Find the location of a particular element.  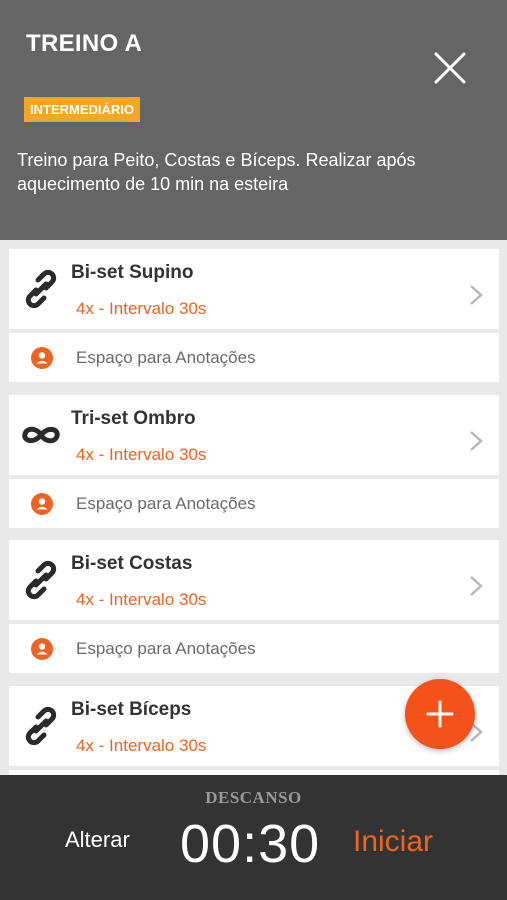

add-button is located at coordinates (440, 714).